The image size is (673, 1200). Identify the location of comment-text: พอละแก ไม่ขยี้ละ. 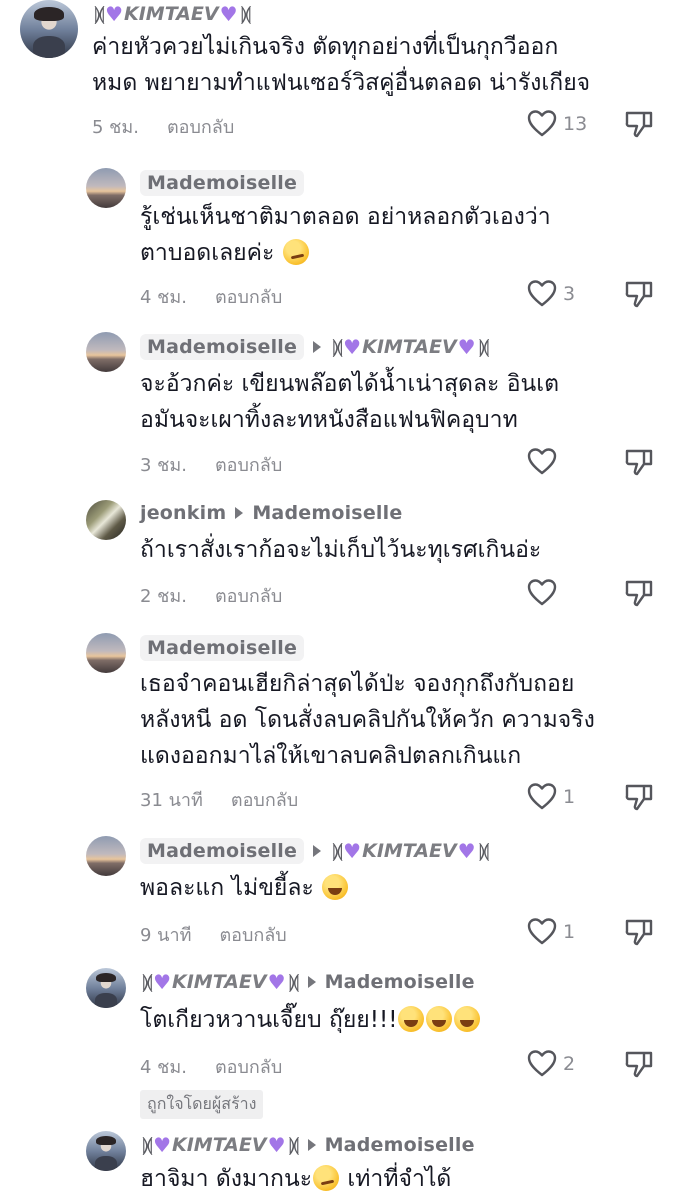
(244, 888).